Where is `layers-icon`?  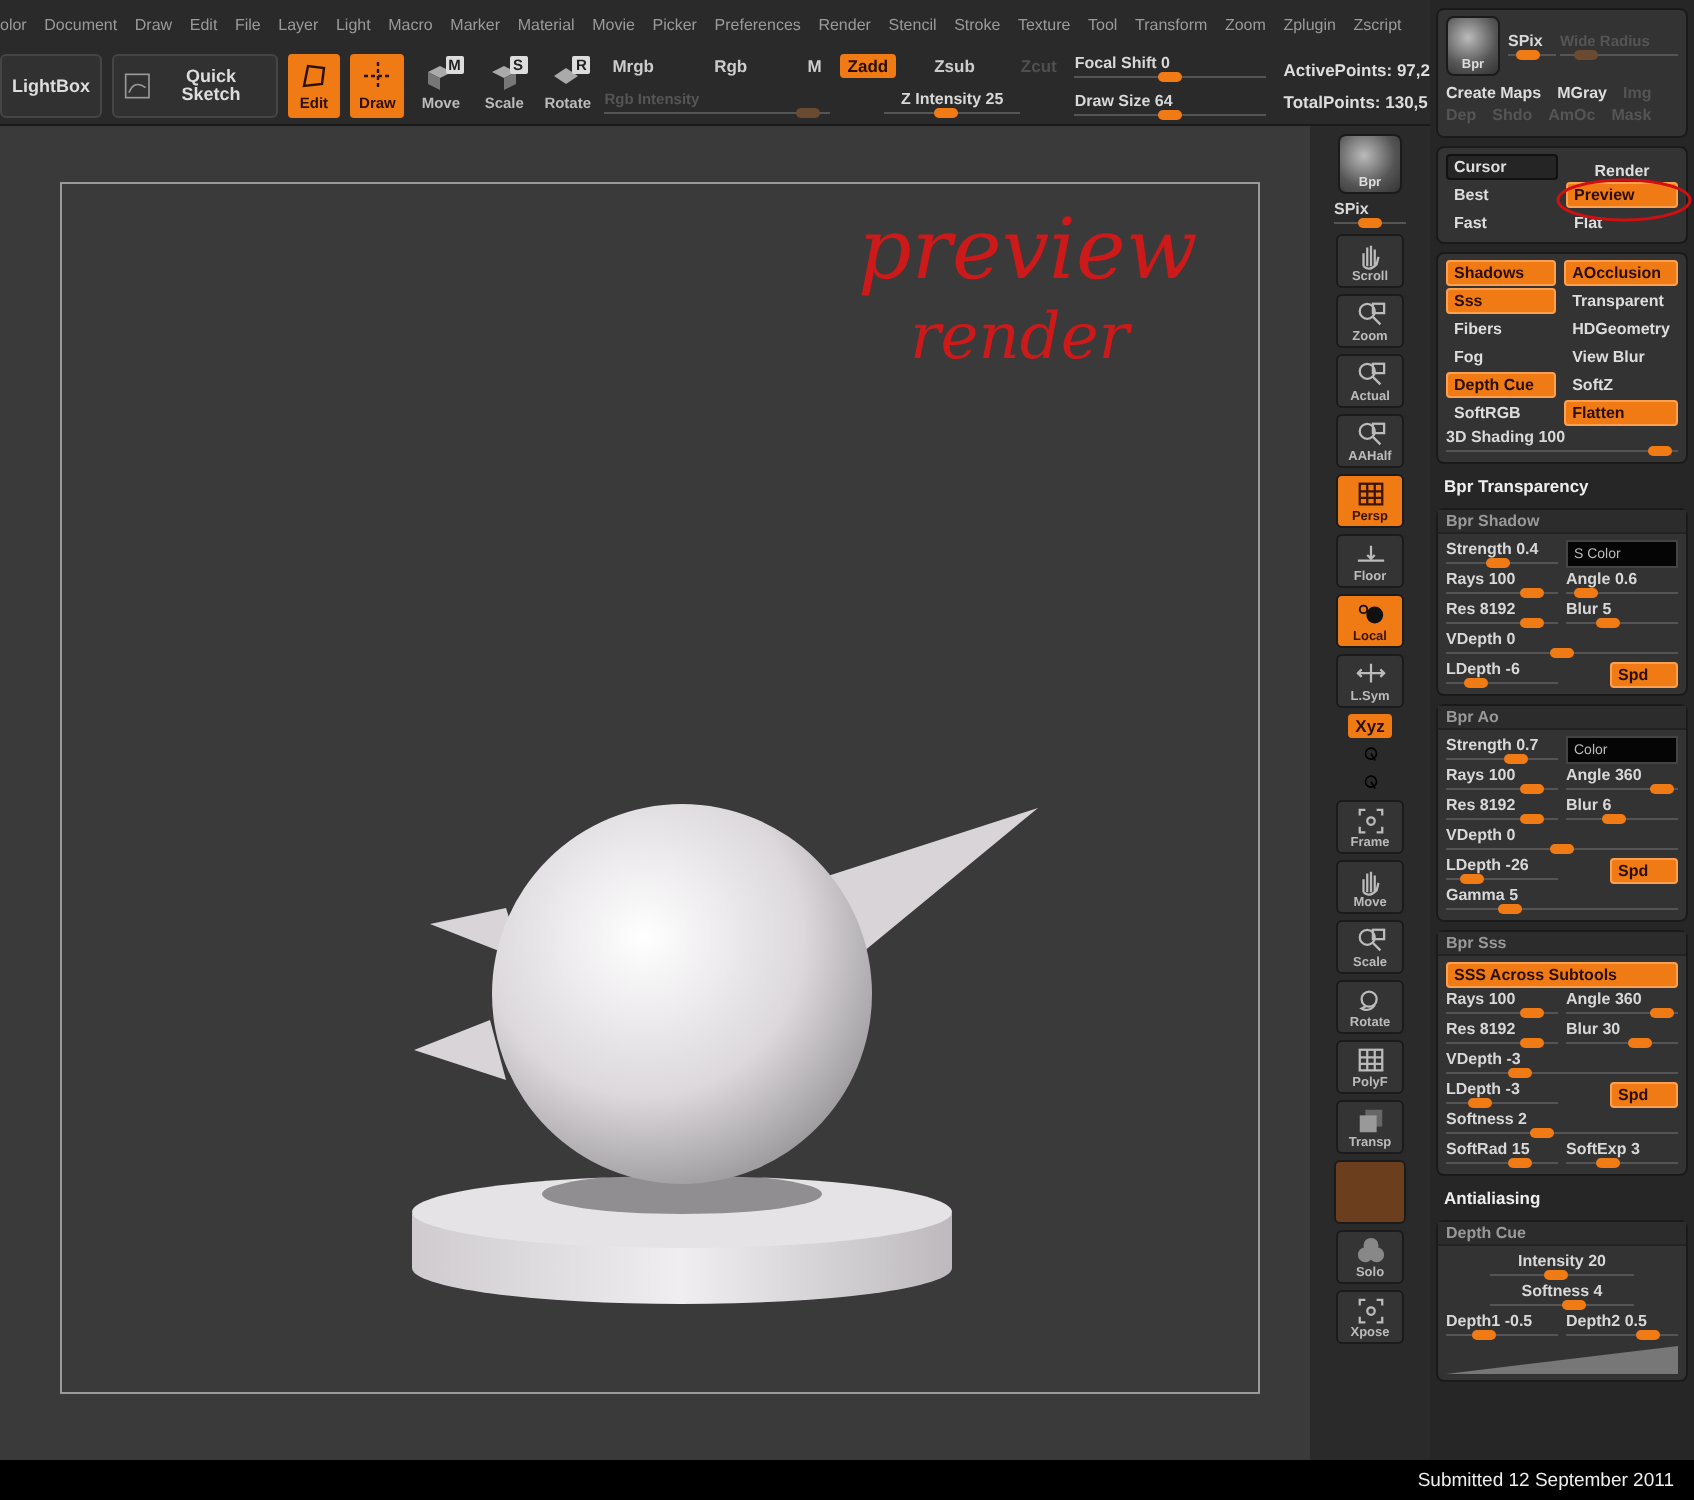 layers-icon is located at coordinates (1370, 1121).